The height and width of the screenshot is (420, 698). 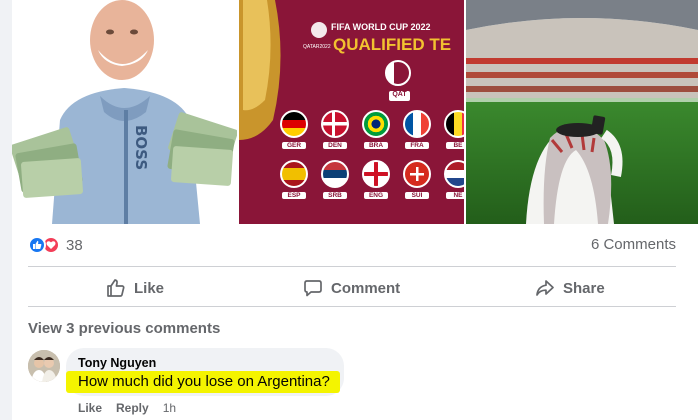 What do you see at coordinates (545, 288) in the screenshot?
I see `share-icon` at bounding box center [545, 288].